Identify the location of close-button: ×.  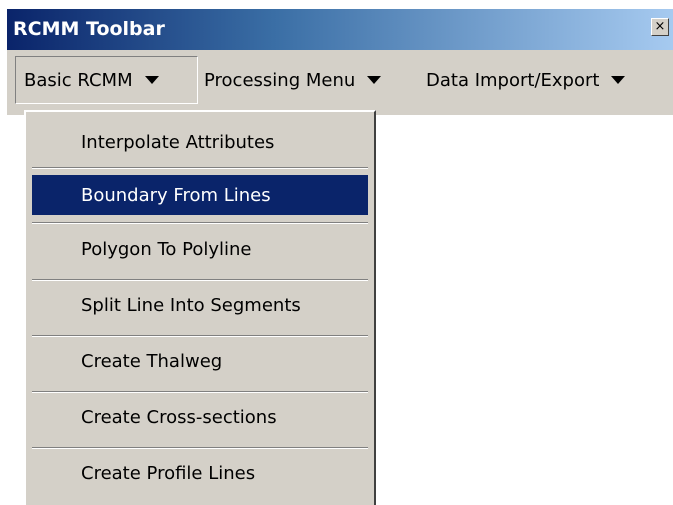
(660, 27).